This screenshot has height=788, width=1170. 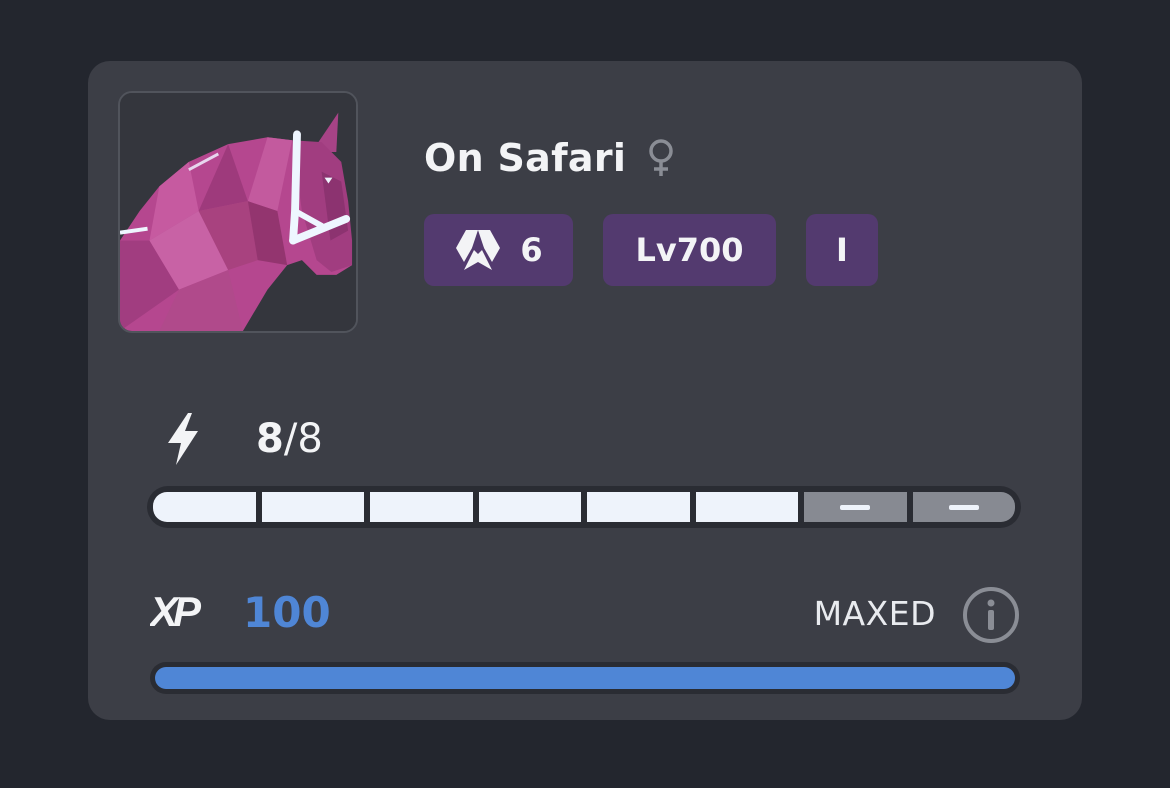 I want to click on horse-name-row: On Safari, so click(x=550, y=158).